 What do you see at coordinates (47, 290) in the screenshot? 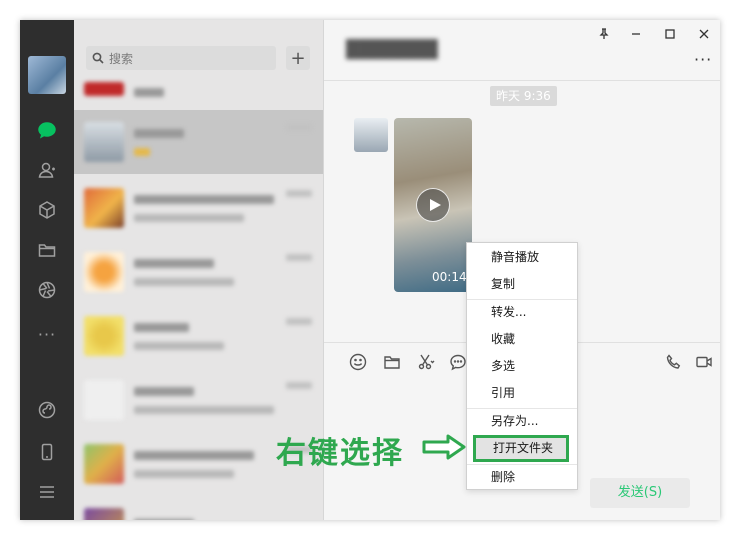
I see `moments-icon` at bounding box center [47, 290].